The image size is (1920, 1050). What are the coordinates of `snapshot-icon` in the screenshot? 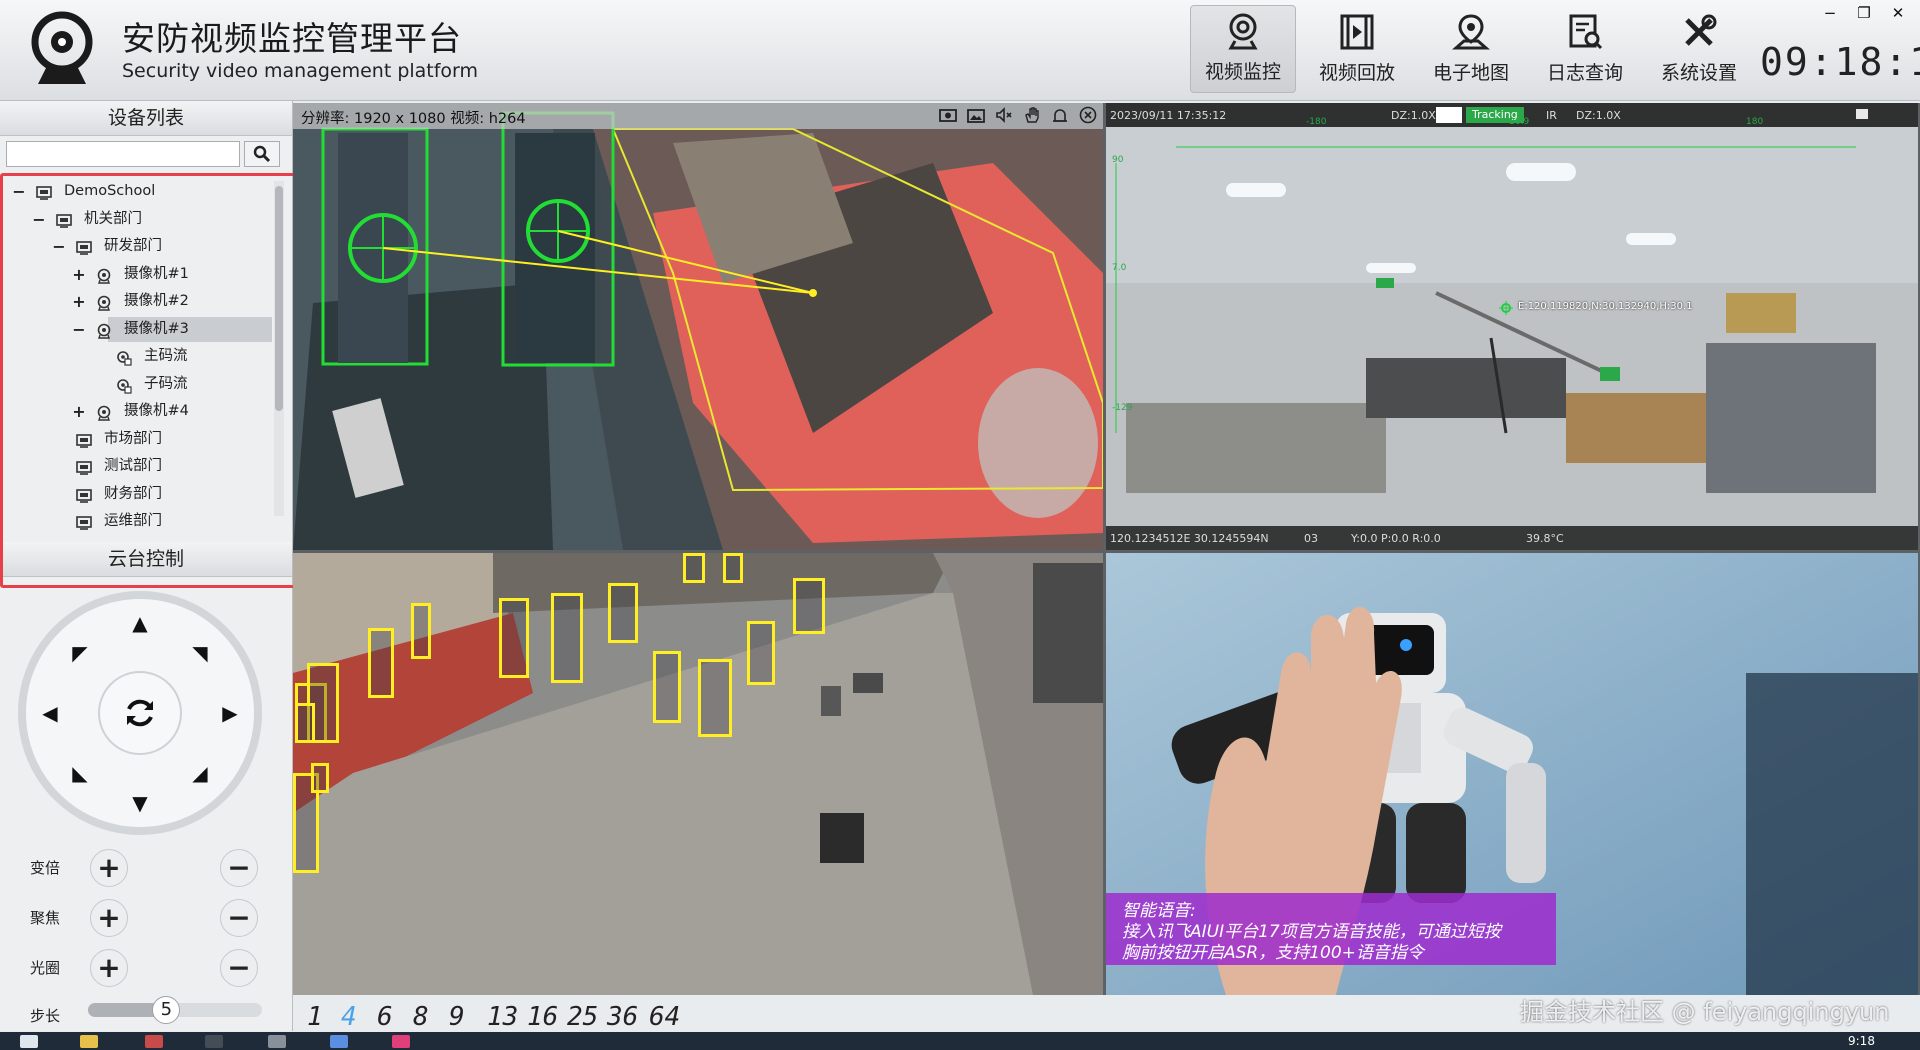 It's located at (976, 115).